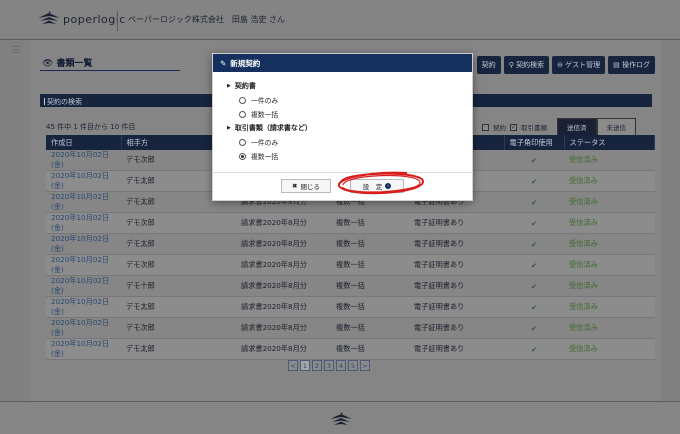 The image size is (680, 434). What do you see at coordinates (295, 186) in the screenshot?
I see `close-icon: ✖` at bounding box center [295, 186].